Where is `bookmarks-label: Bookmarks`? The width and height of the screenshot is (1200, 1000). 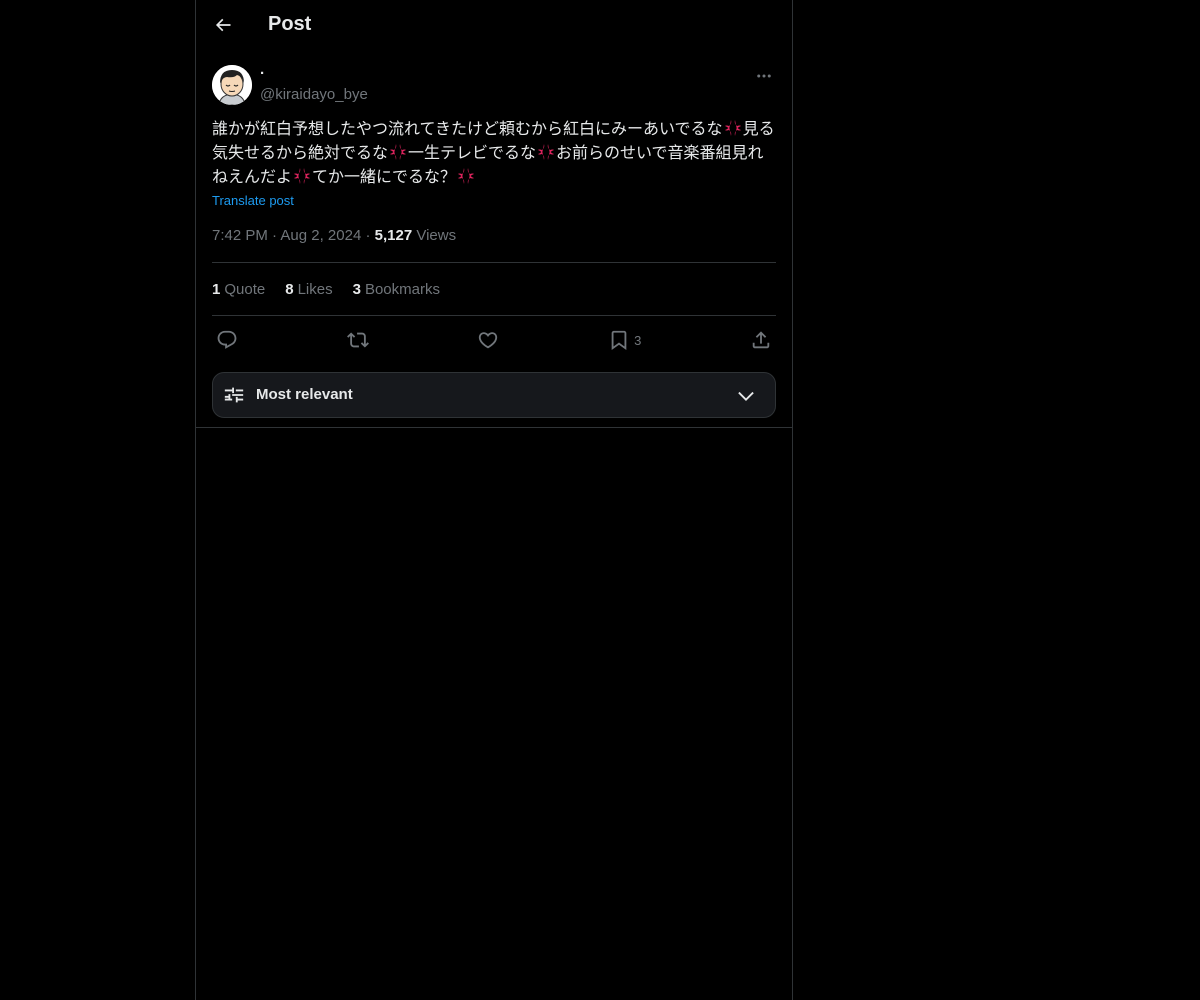
bookmarks-label: Bookmarks is located at coordinates (402, 289).